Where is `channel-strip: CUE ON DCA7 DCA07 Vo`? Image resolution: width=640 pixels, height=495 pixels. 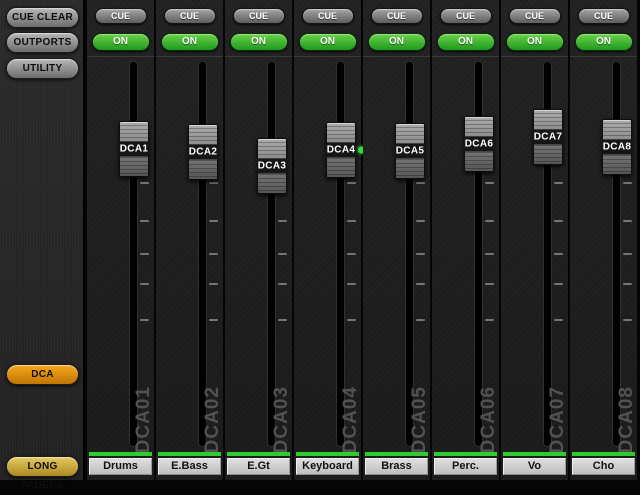
channel-strip: CUE ON DCA7 DCA07 Vo is located at coordinates (534, 240).